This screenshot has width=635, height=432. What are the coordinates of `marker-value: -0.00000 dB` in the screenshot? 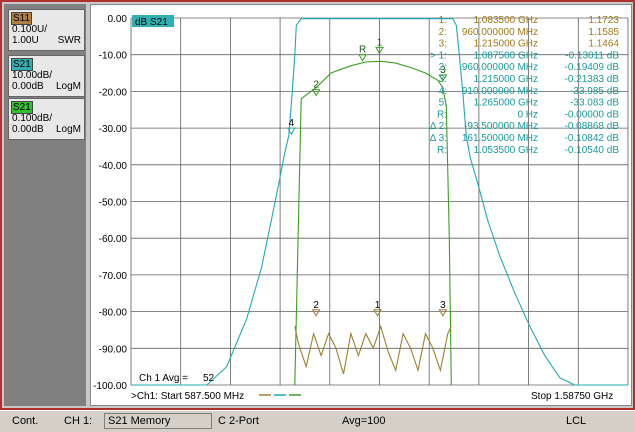 It's located at (592, 114).